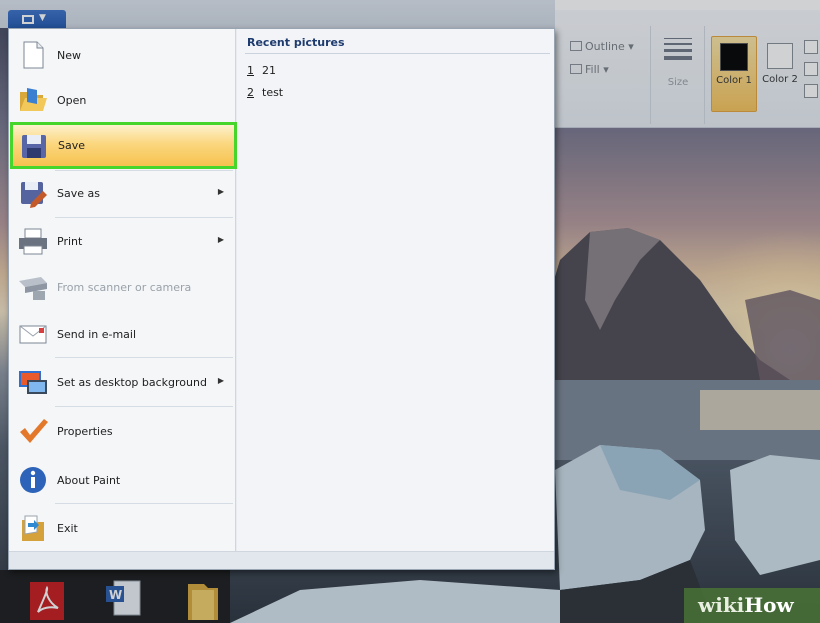  I want to click on save-as-icon, so click(33, 193).